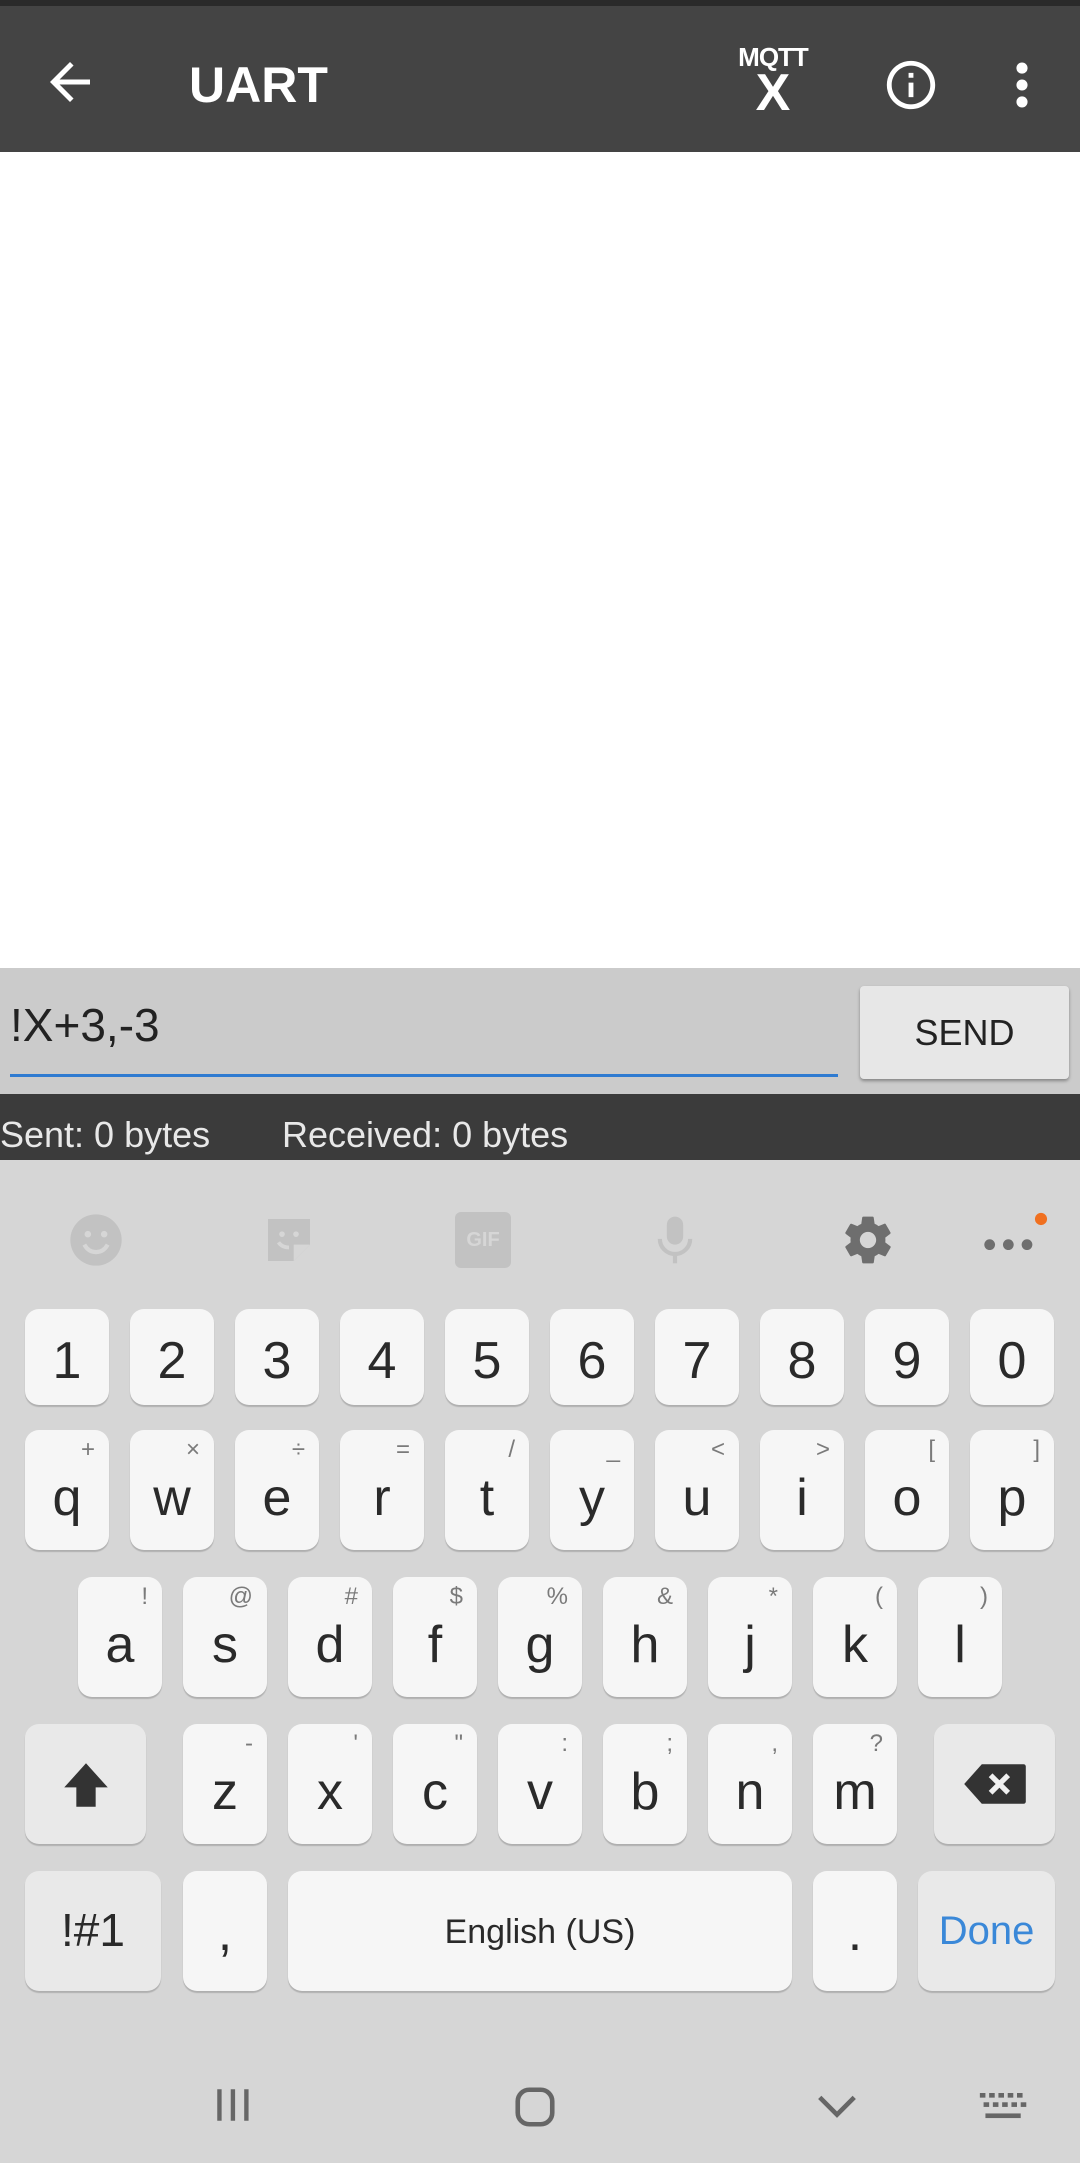  What do you see at coordinates (249, 1743) in the screenshot?
I see `key-secondary: -` at bounding box center [249, 1743].